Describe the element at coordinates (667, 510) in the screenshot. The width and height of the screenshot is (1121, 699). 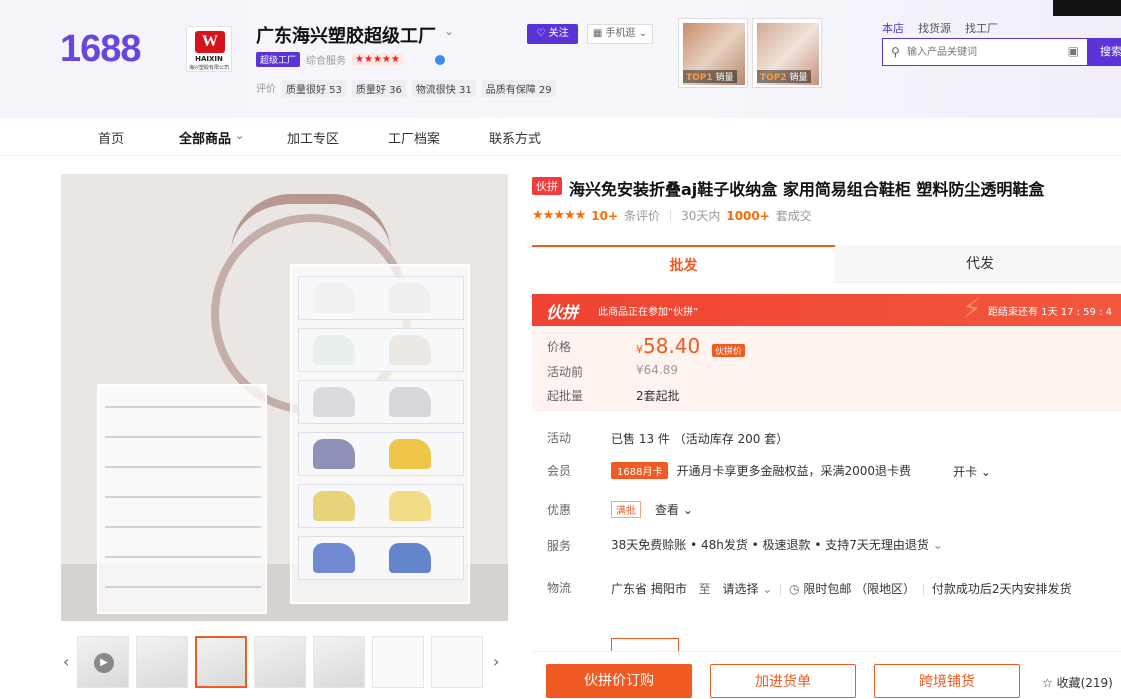
I see `discount-link: 查看` at that location.